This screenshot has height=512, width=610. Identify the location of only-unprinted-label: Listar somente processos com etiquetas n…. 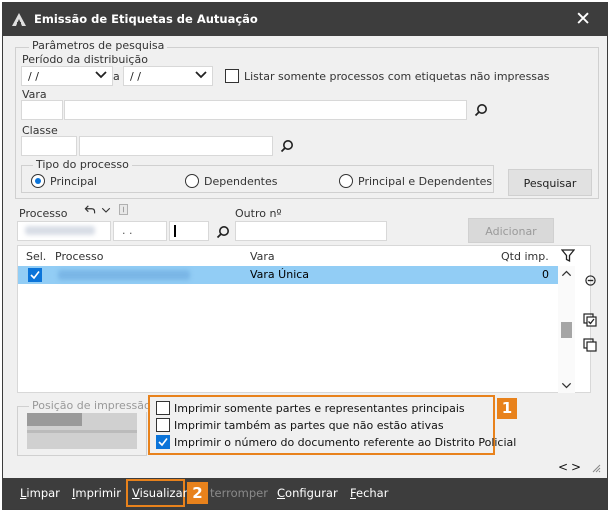
(397, 76).